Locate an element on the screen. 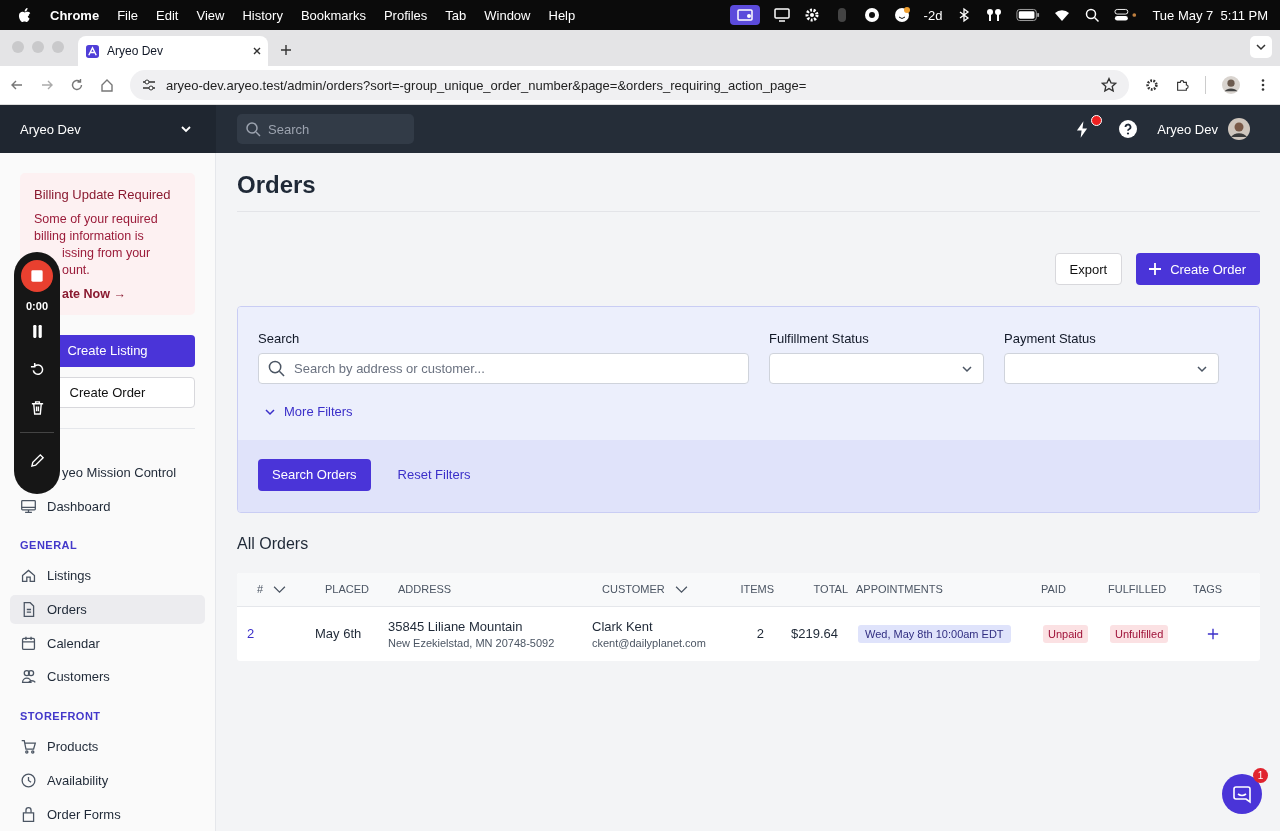 The height and width of the screenshot is (831, 1280). address-field: aryeo-dev.aryeo.test/admin/orders?sort=-group_unique_order_number&page=&orders_requiring_action_page= is located at coordinates (629, 85).